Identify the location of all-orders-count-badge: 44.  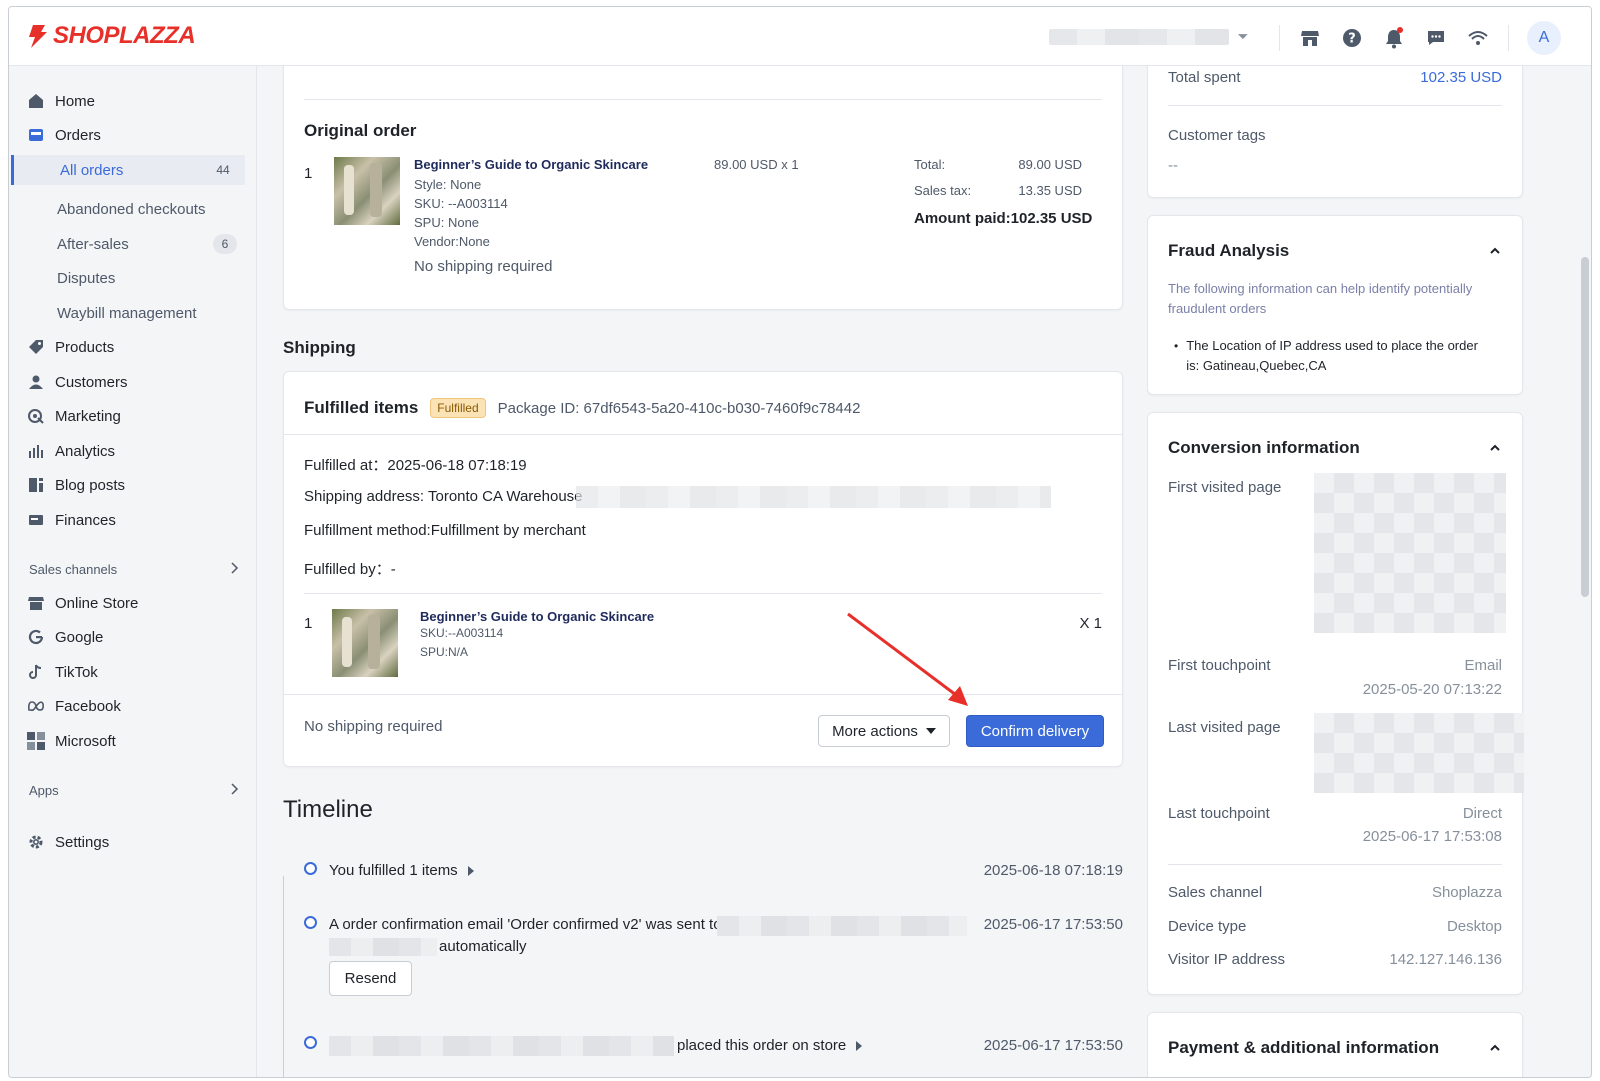
(223, 170).